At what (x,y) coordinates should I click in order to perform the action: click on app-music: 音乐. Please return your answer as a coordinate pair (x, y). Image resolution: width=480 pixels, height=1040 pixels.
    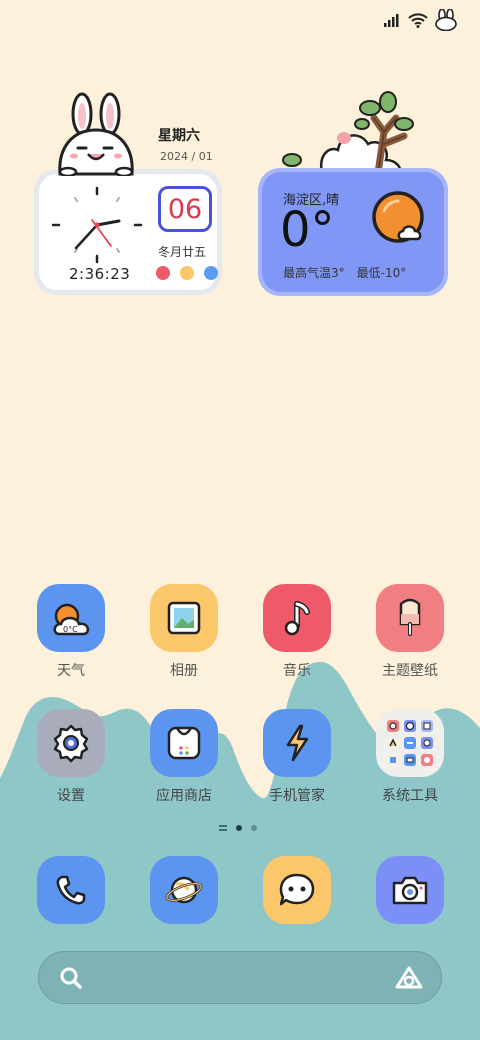
    Looking at the image, I should click on (297, 632).